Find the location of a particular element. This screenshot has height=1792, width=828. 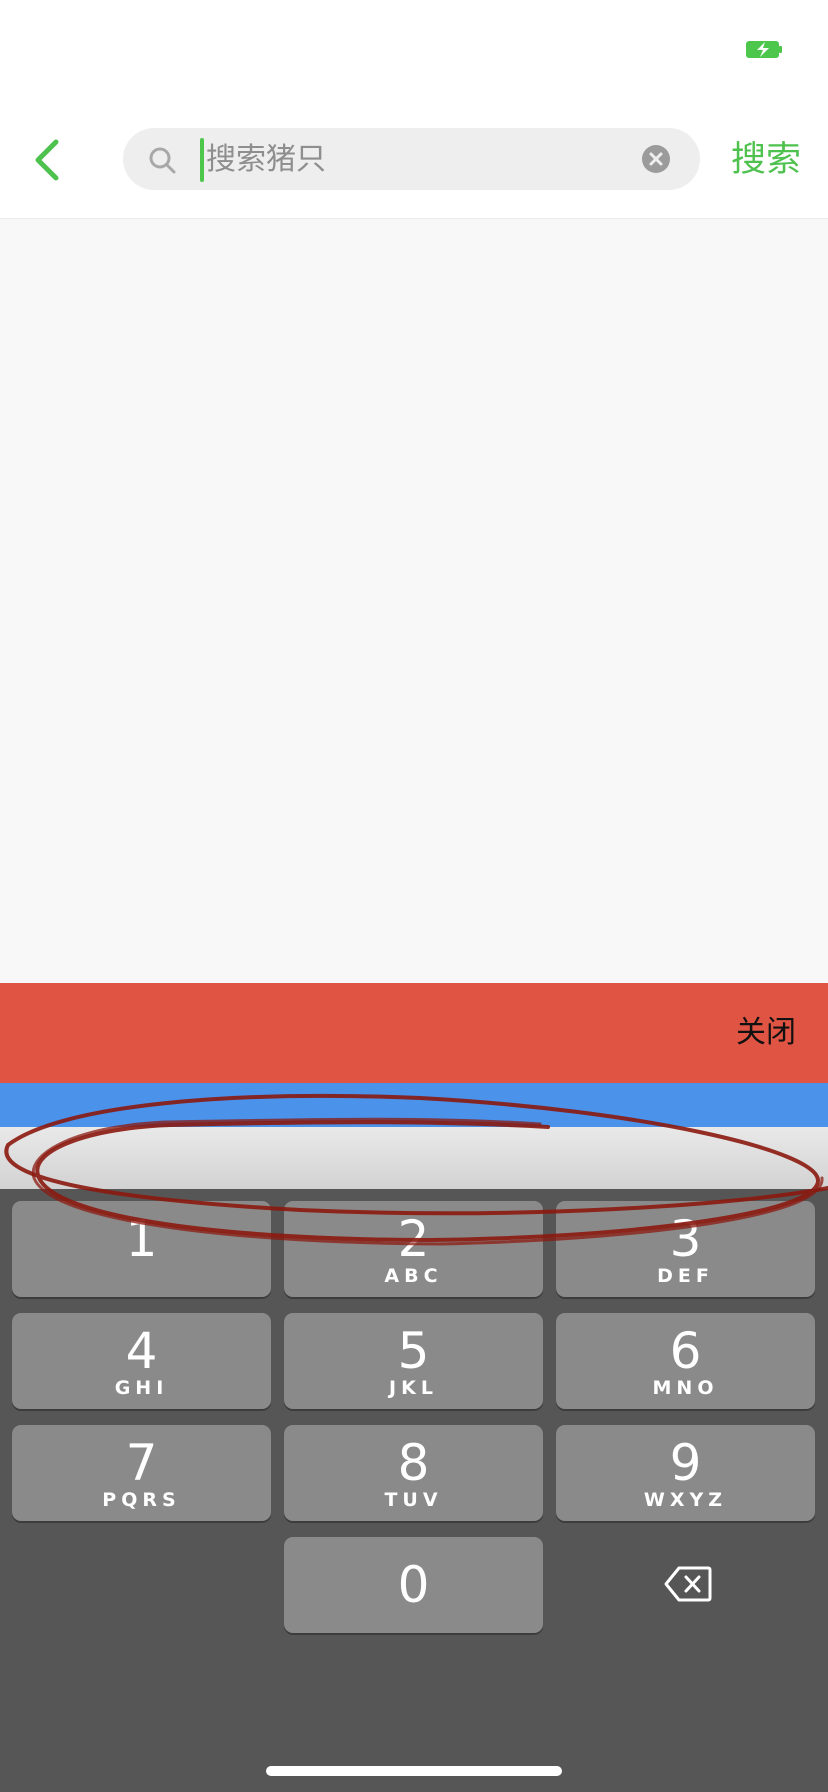

backspace-icon is located at coordinates (688, 1584).